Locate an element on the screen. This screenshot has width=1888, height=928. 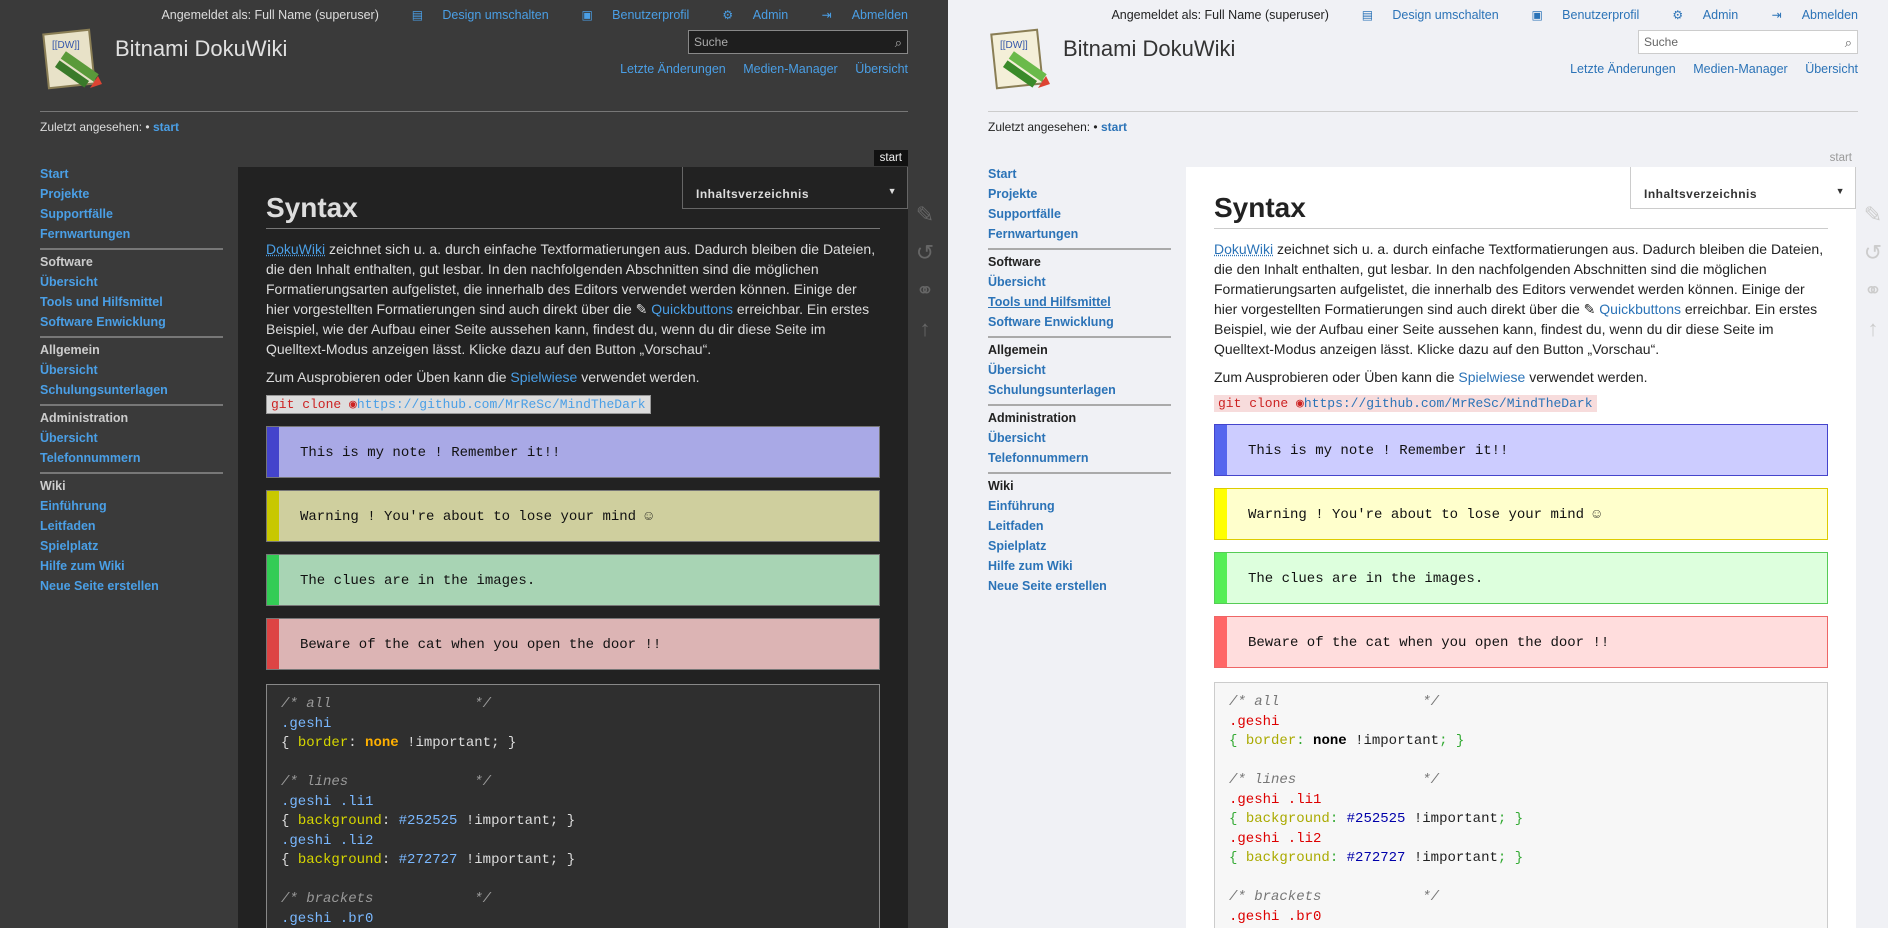
logout-icon: ⇥ is located at coordinates (826, 15).